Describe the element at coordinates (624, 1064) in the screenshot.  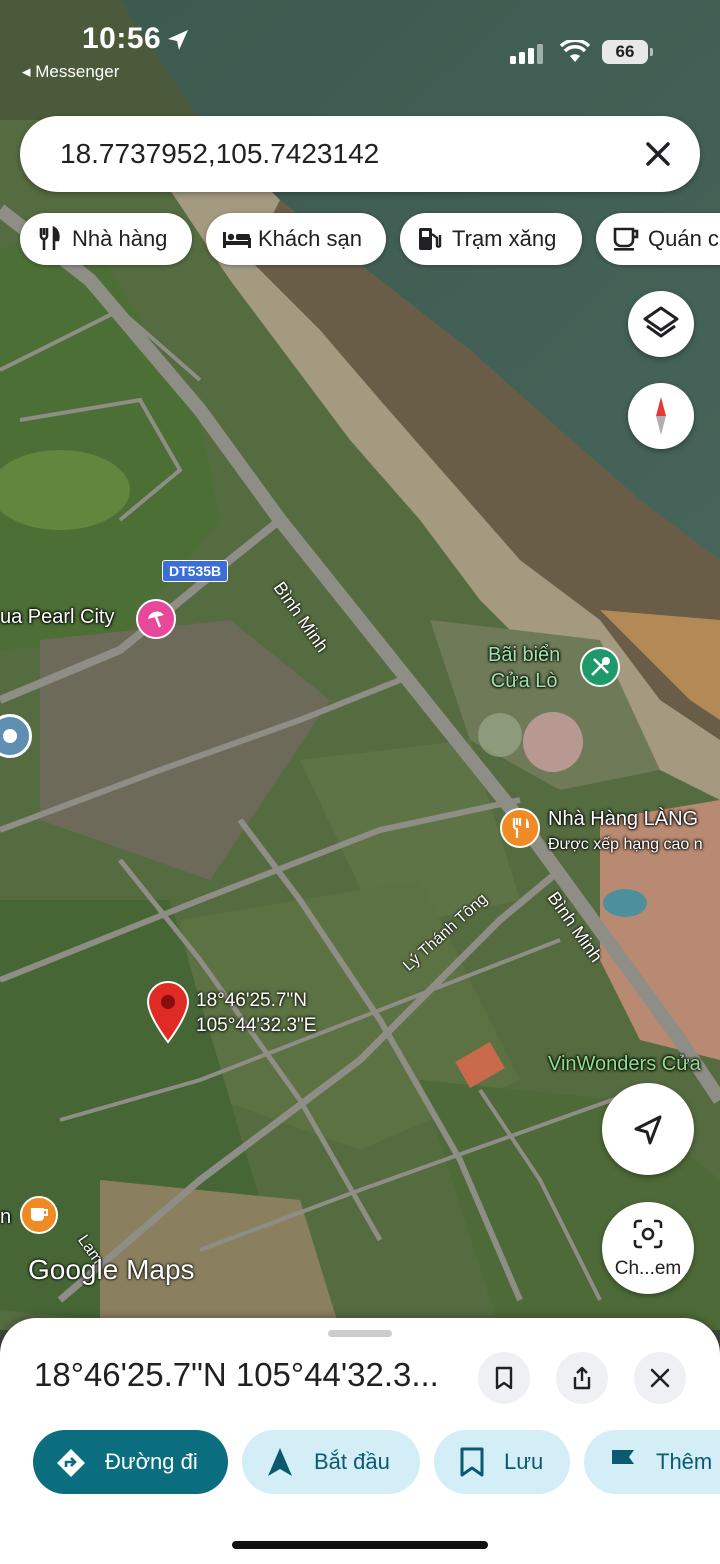
I see `poi-label-vinwonders: VinWonders Cửa` at that location.